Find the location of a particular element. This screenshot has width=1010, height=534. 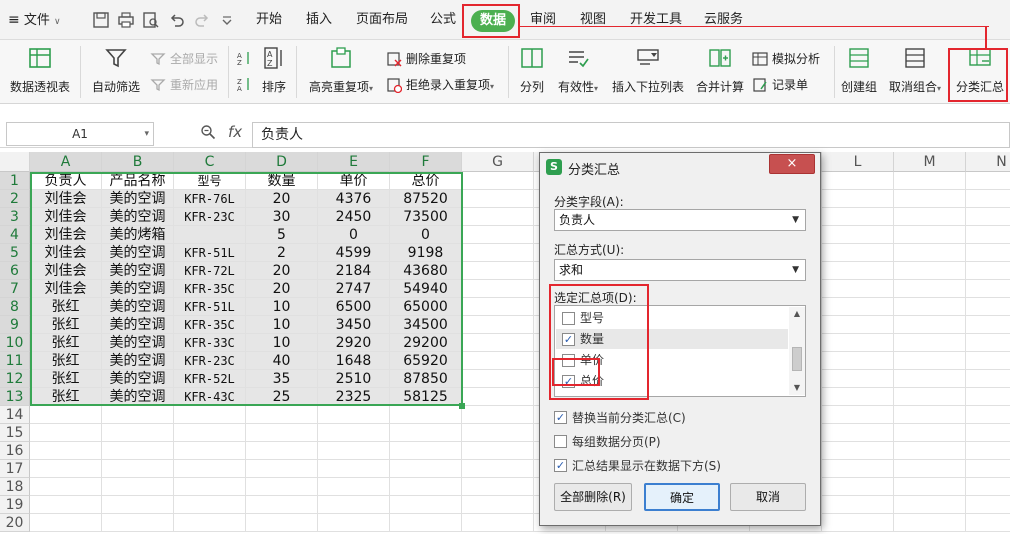

ok-button: 确定 is located at coordinates (682, 497).